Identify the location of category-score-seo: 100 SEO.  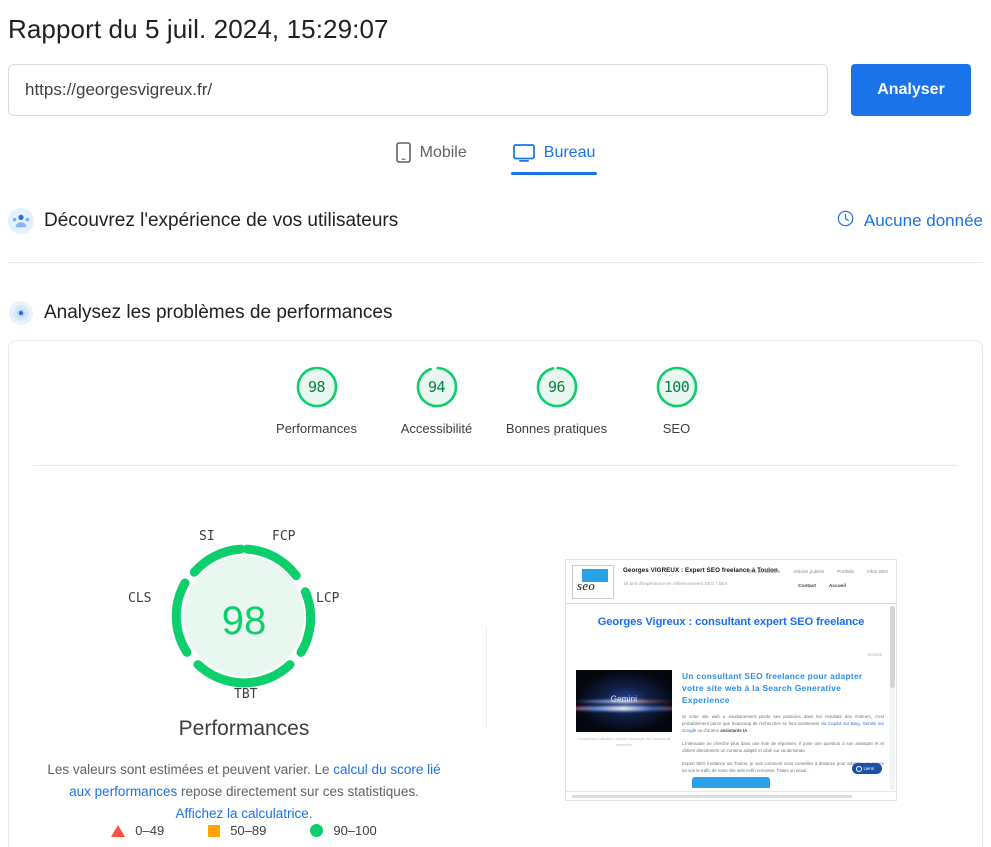
(677, 399).